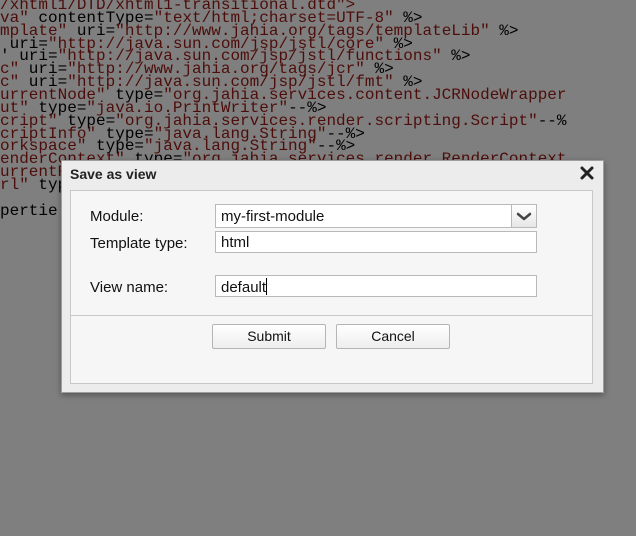 Image resolution: width=636 pixels, height=536 pixels. I want to click on template-type-input: html, so click(376, 242).